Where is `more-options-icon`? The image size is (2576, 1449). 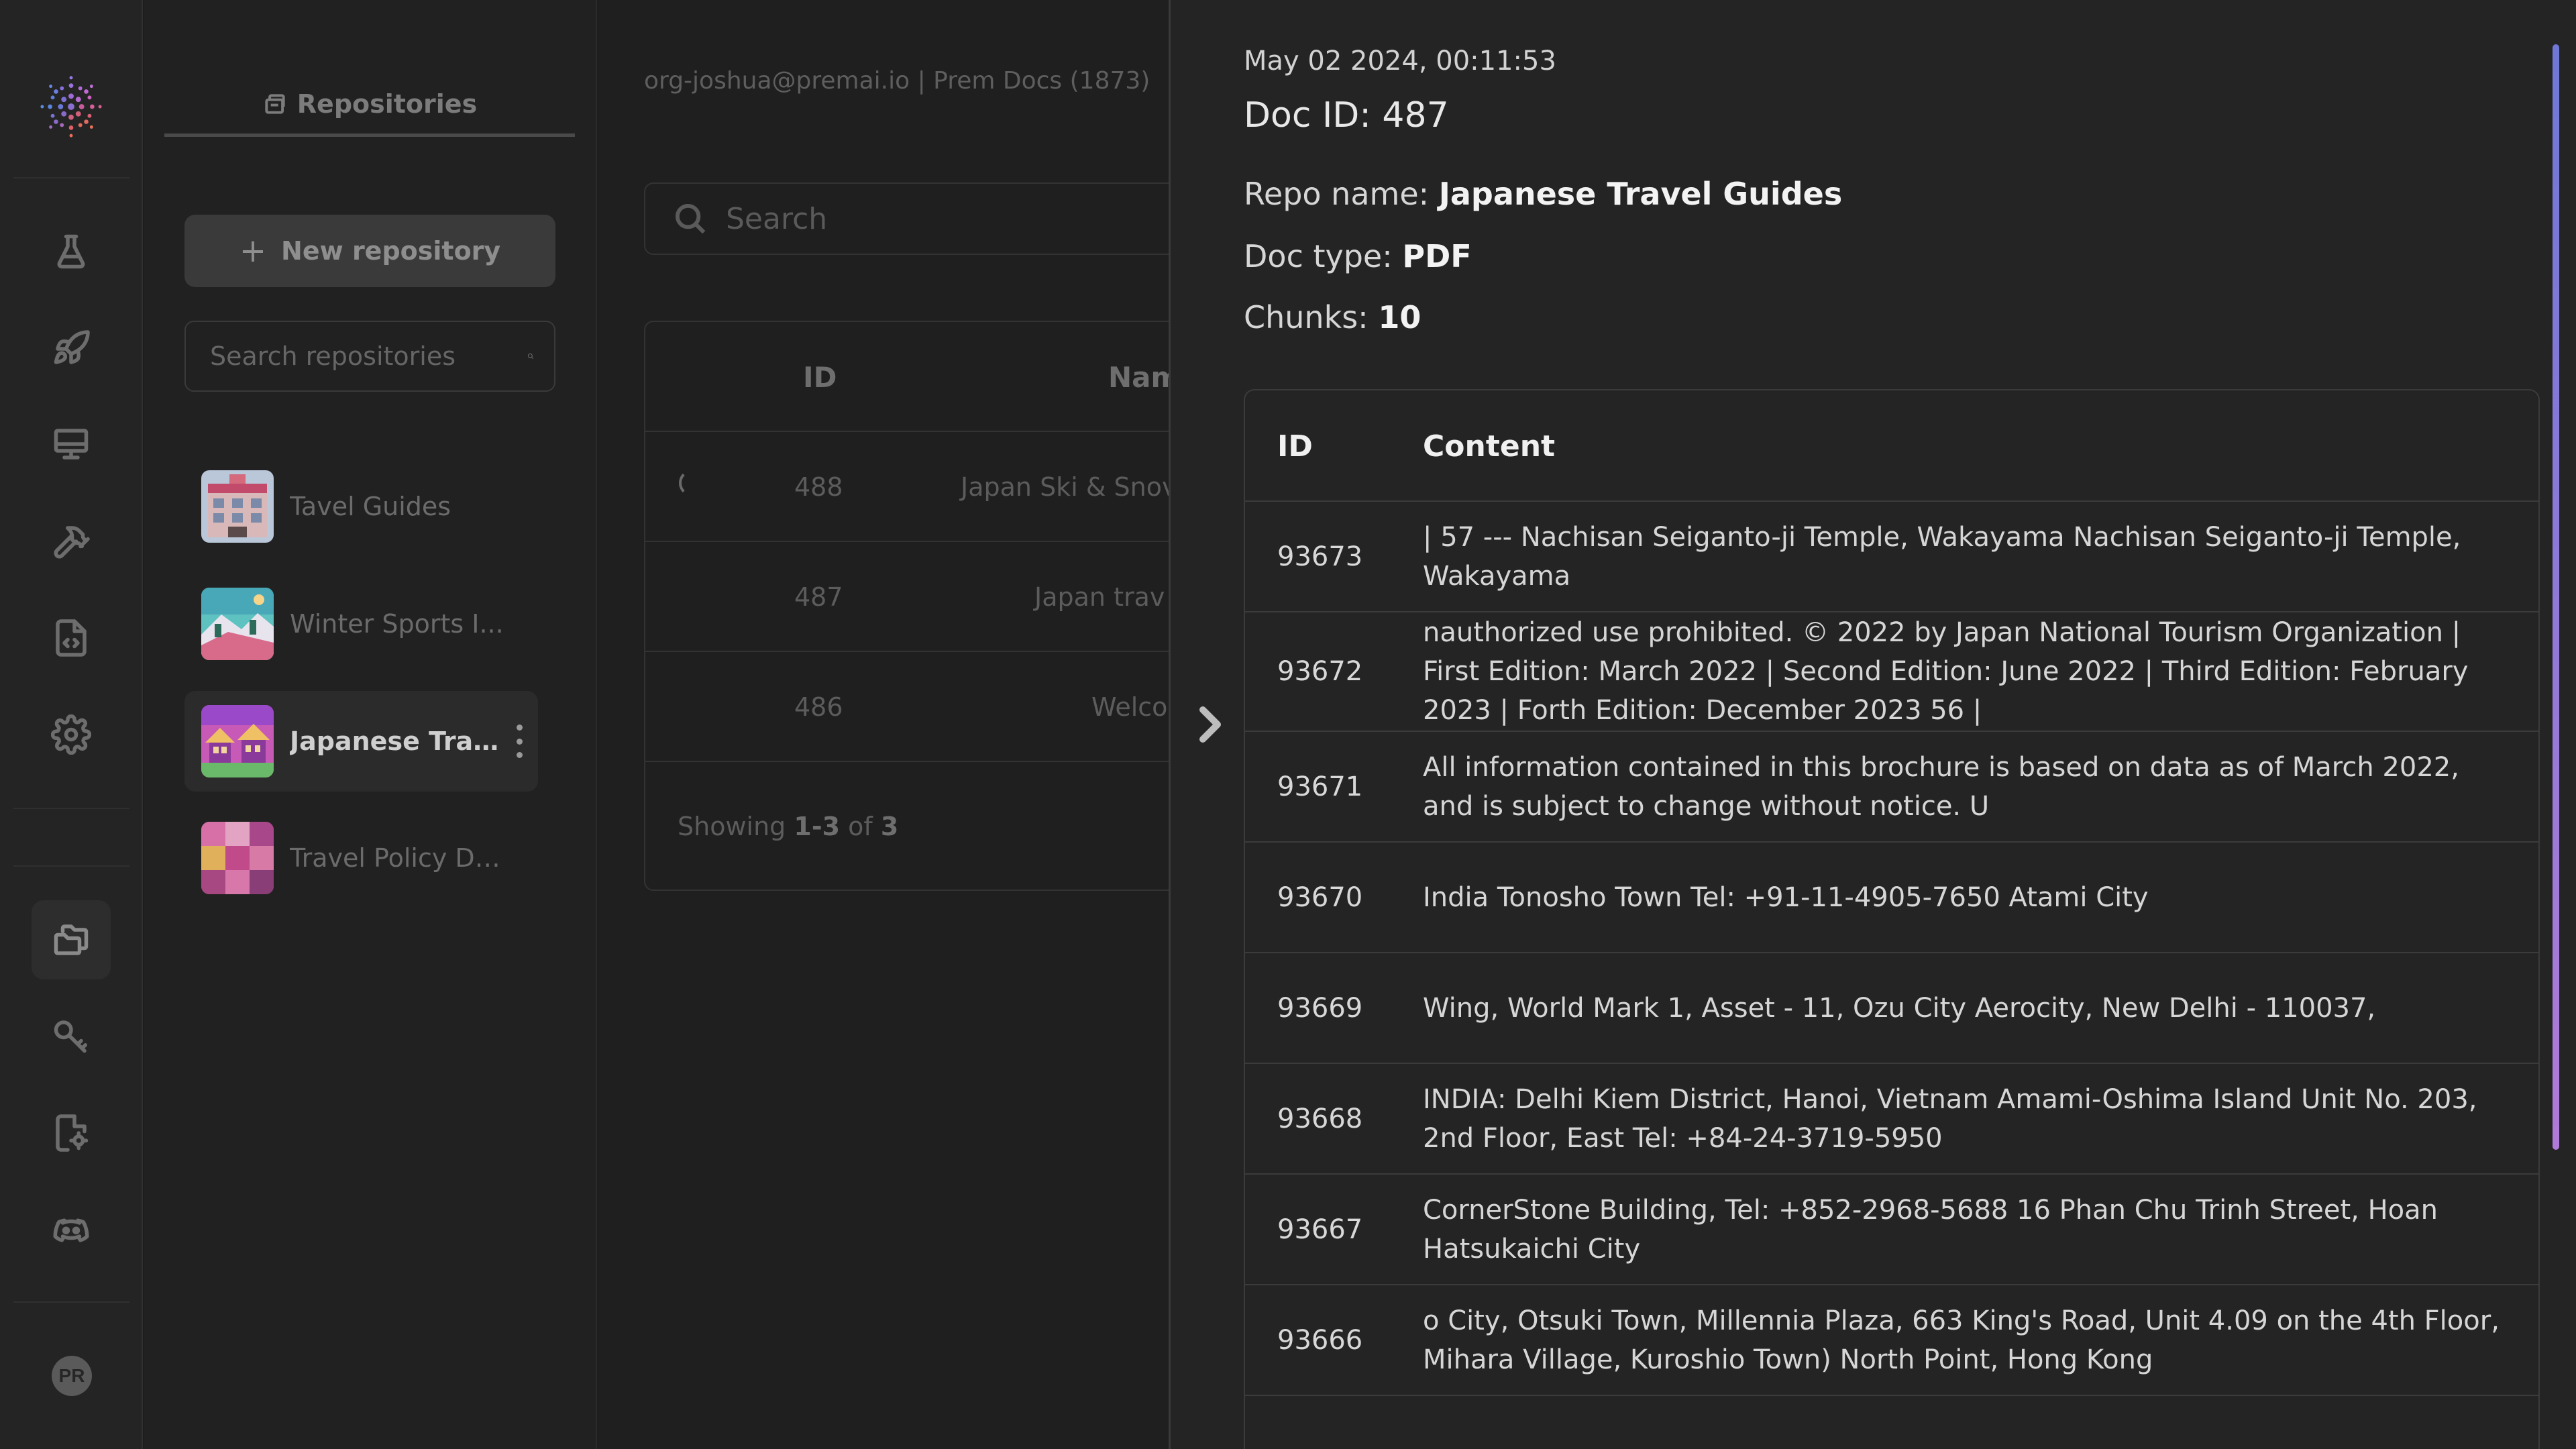 more-options-icon is located at coordinates (520, 741).